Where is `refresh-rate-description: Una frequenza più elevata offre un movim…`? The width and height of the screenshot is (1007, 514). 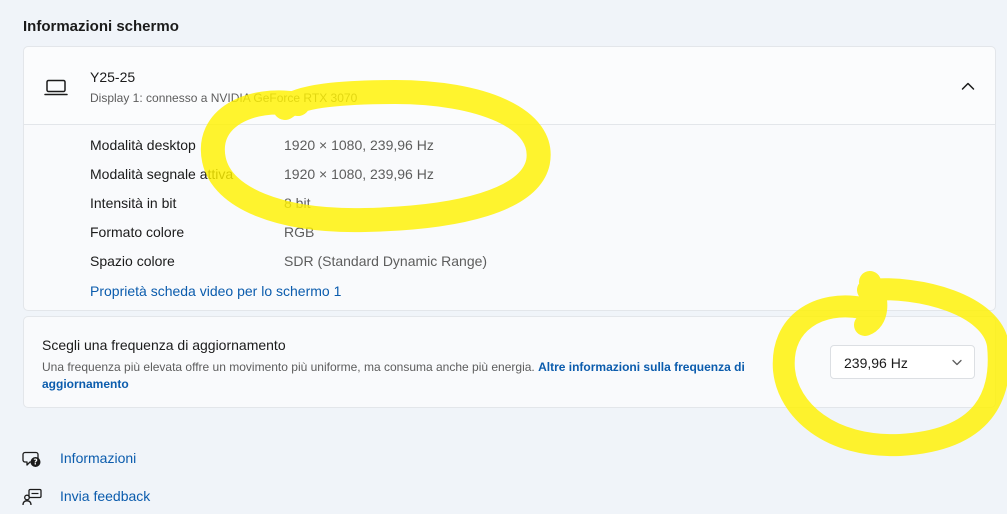 refresh-rate-description: Una frequenza più elevata offre un movim… is located at coordinates (422, 376).